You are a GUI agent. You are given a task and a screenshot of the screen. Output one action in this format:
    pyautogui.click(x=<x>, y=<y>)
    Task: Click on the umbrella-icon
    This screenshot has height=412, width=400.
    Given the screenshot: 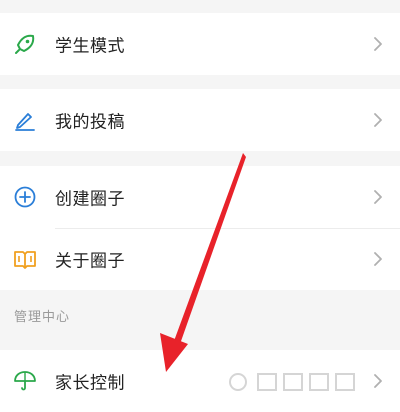 What is the action you would take?
    pyautogui.click(x=25, y=381)
    